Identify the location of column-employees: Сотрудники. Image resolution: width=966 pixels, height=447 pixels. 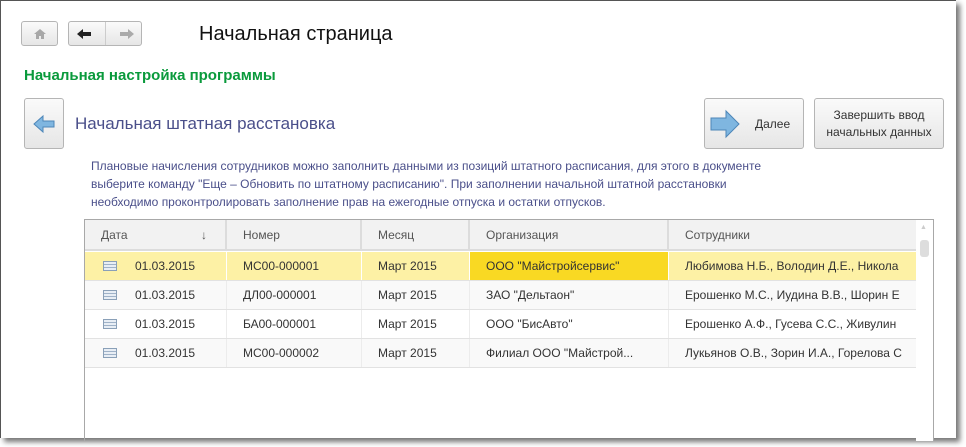
(793, 234).